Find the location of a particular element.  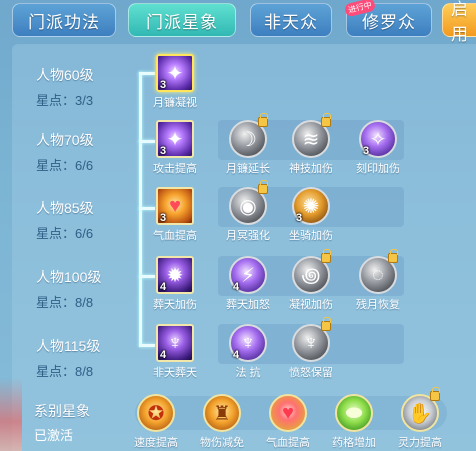

level-label: 人物70级 is located at coordinates (65, 140).